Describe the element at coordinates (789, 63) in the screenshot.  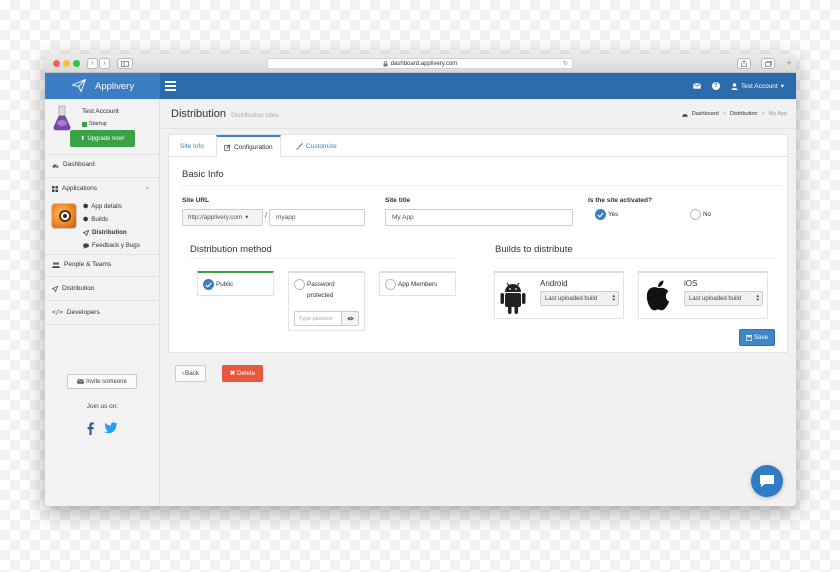
I see `new-tab-button: +` at that location.